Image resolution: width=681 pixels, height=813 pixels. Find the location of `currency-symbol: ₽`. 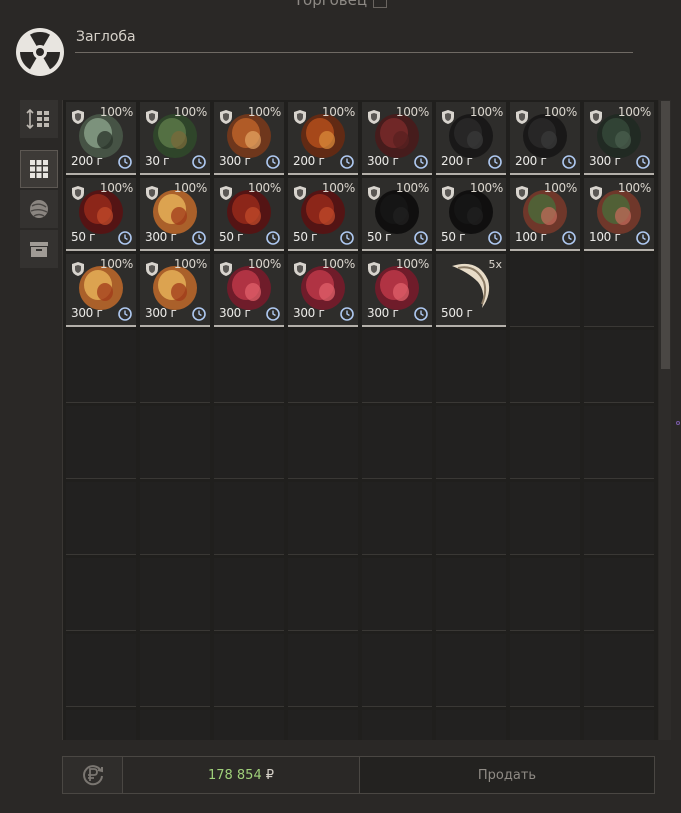

currency-symbol: ₽ is located at coordinates (270, 775).